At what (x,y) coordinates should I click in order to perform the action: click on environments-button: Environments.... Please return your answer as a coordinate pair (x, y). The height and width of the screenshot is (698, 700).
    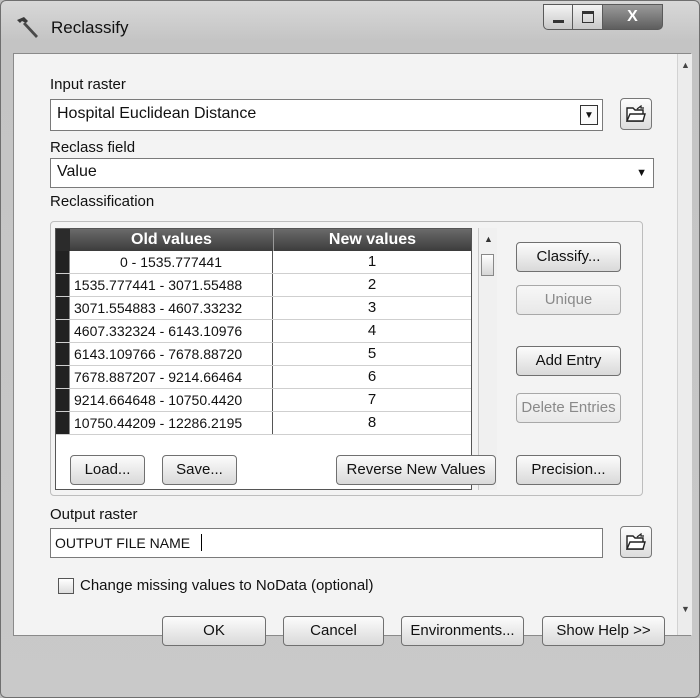
    Looking at the image, I should click on (462, 631).